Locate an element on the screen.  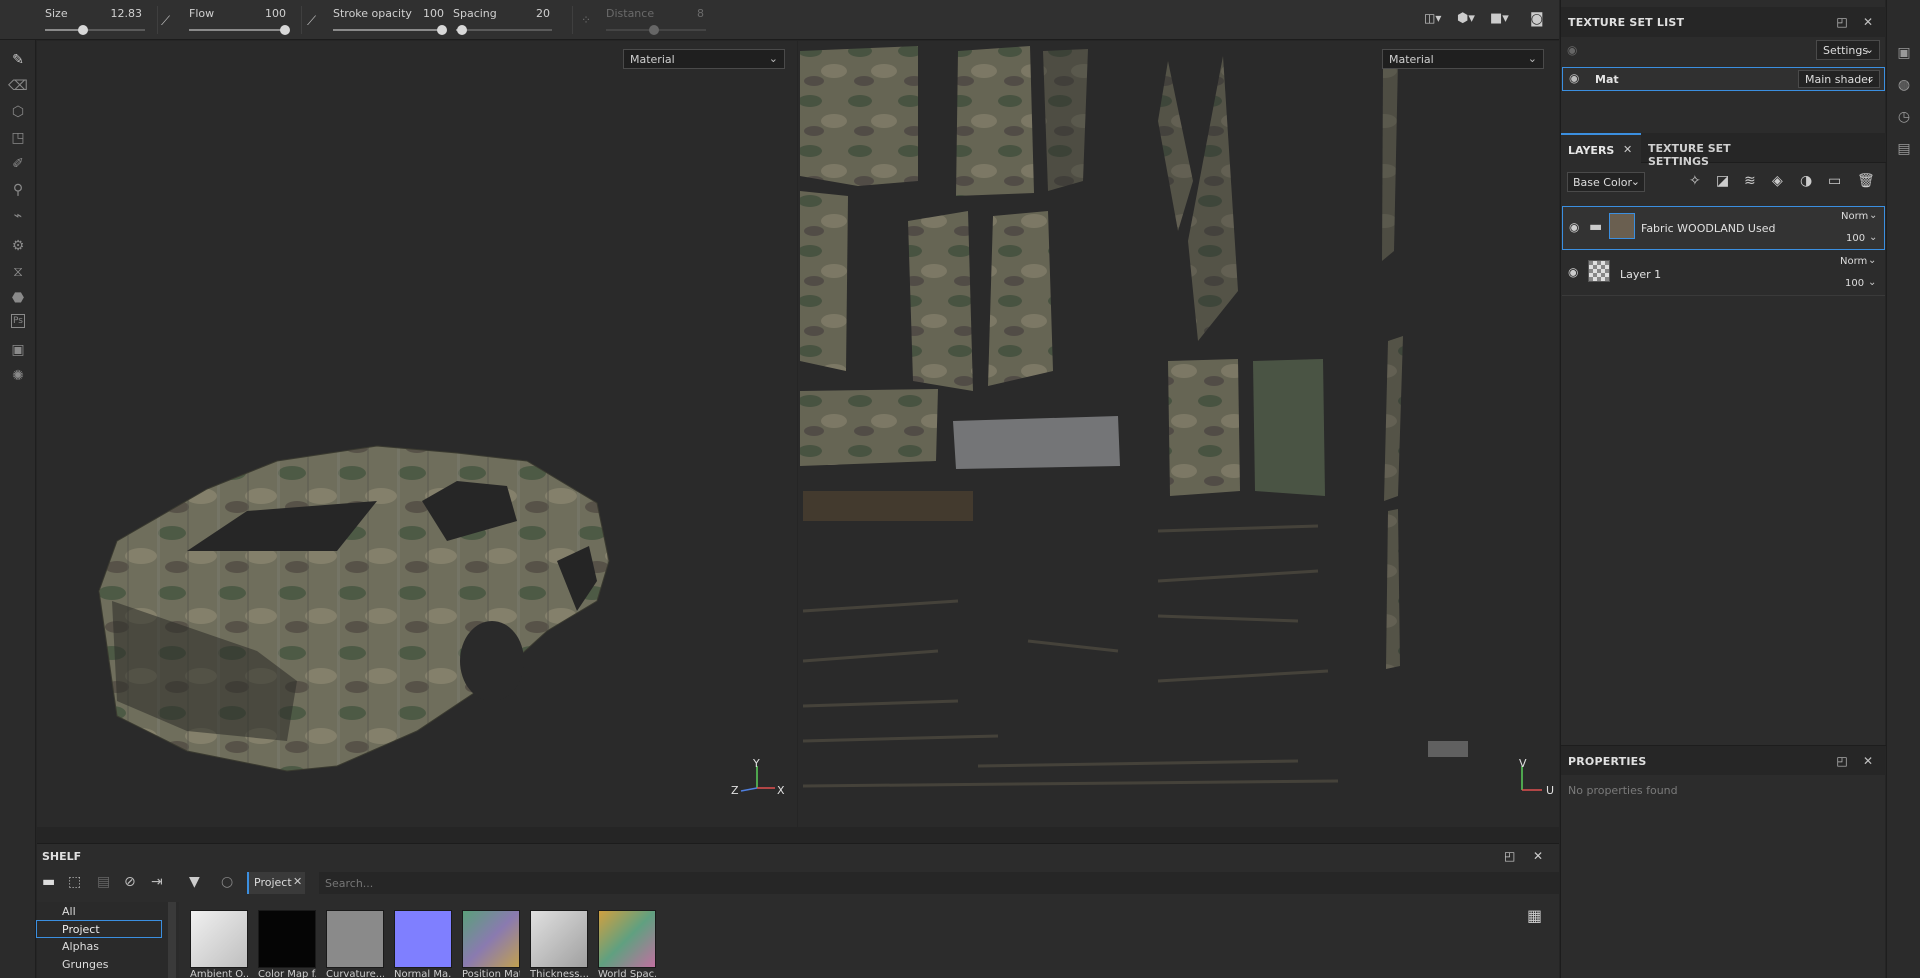
clone-stamp-icon: ⚲ is located at coordinates (18, 190).